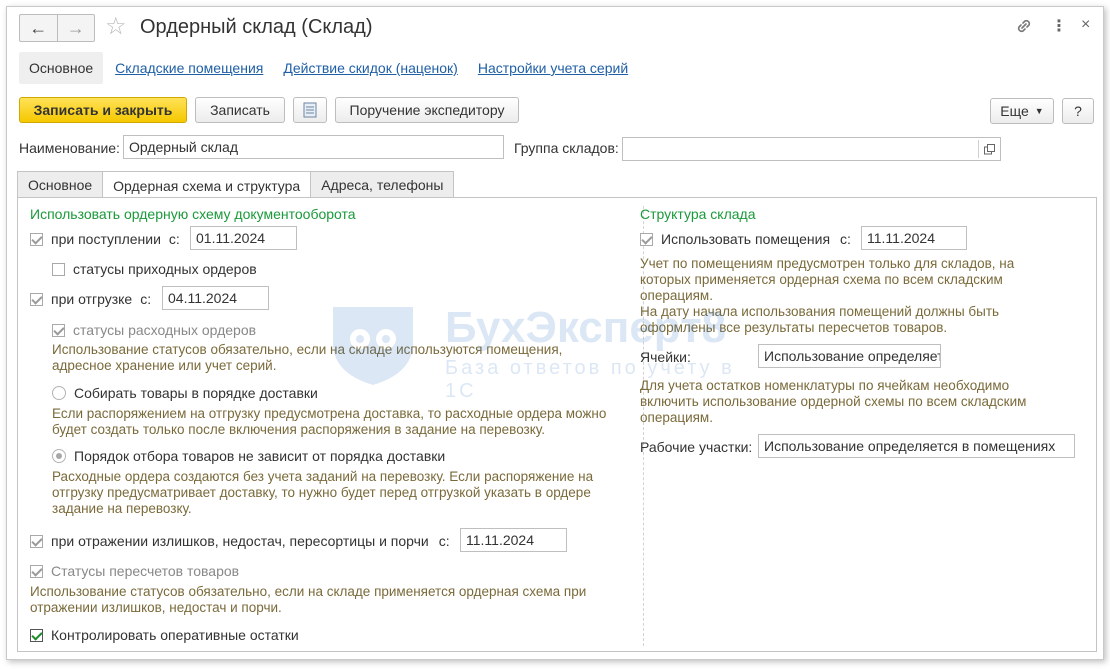 This screenshot has width=1110, height=669. Describe the element at coordinates (36, 635) in the screenshot. I see `control-balances-checkbox` at that location.